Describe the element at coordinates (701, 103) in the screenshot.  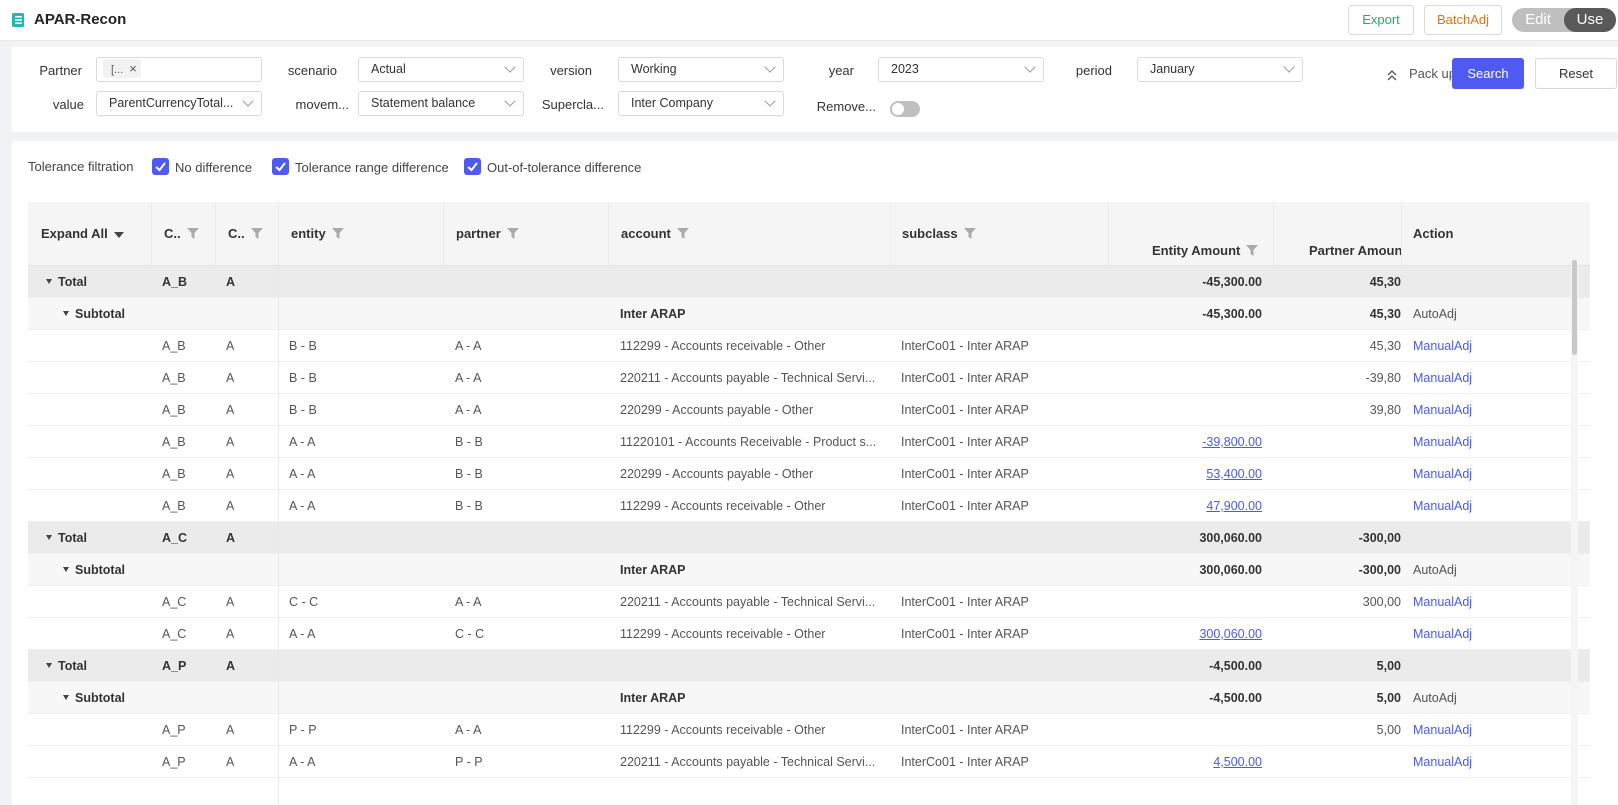
I see `superclass-select: Inter Company` at that location.